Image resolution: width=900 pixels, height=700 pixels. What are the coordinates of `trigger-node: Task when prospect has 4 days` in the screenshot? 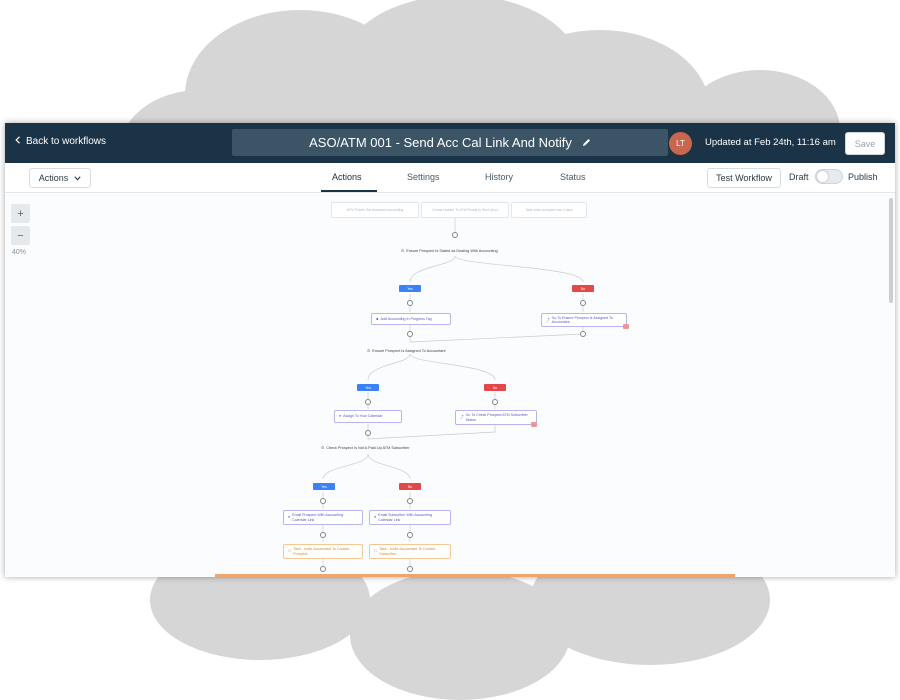 It's located at (549, 210).